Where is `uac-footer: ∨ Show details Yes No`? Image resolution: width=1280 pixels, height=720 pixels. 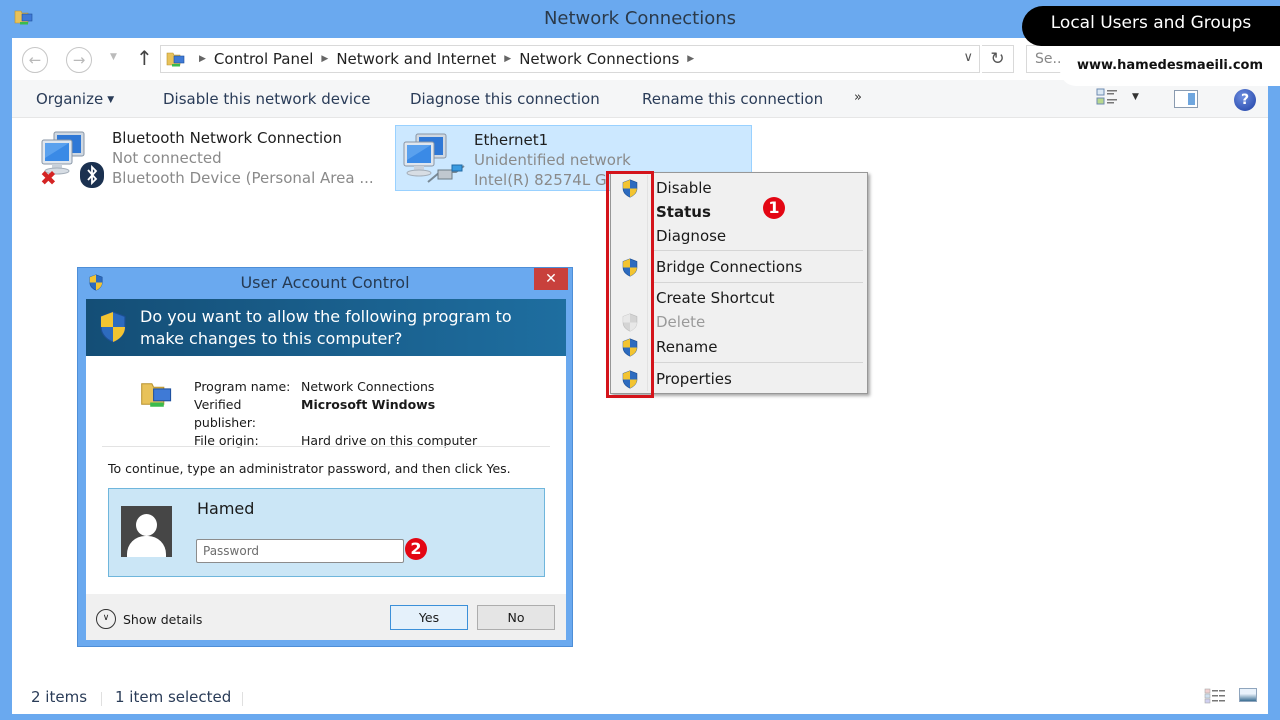
uac-footer: ∨ Show details Yes No is located at coordinates (326, 617).